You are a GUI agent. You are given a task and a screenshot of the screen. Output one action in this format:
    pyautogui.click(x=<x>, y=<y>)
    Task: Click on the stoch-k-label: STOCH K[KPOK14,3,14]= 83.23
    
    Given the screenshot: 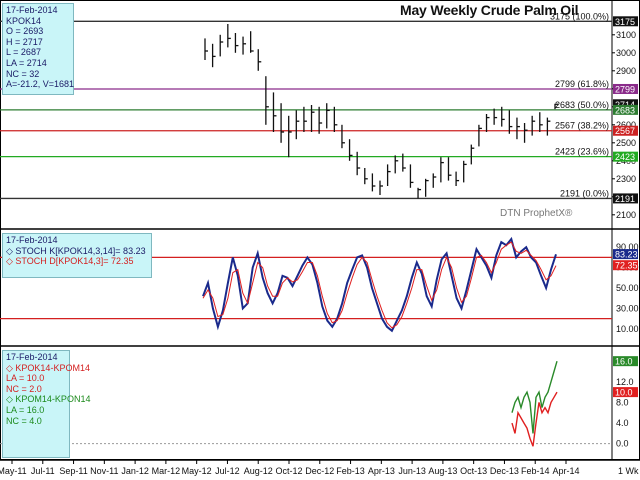 What is the action you would take?
    pyautogui.click(x=80, y=250)
    